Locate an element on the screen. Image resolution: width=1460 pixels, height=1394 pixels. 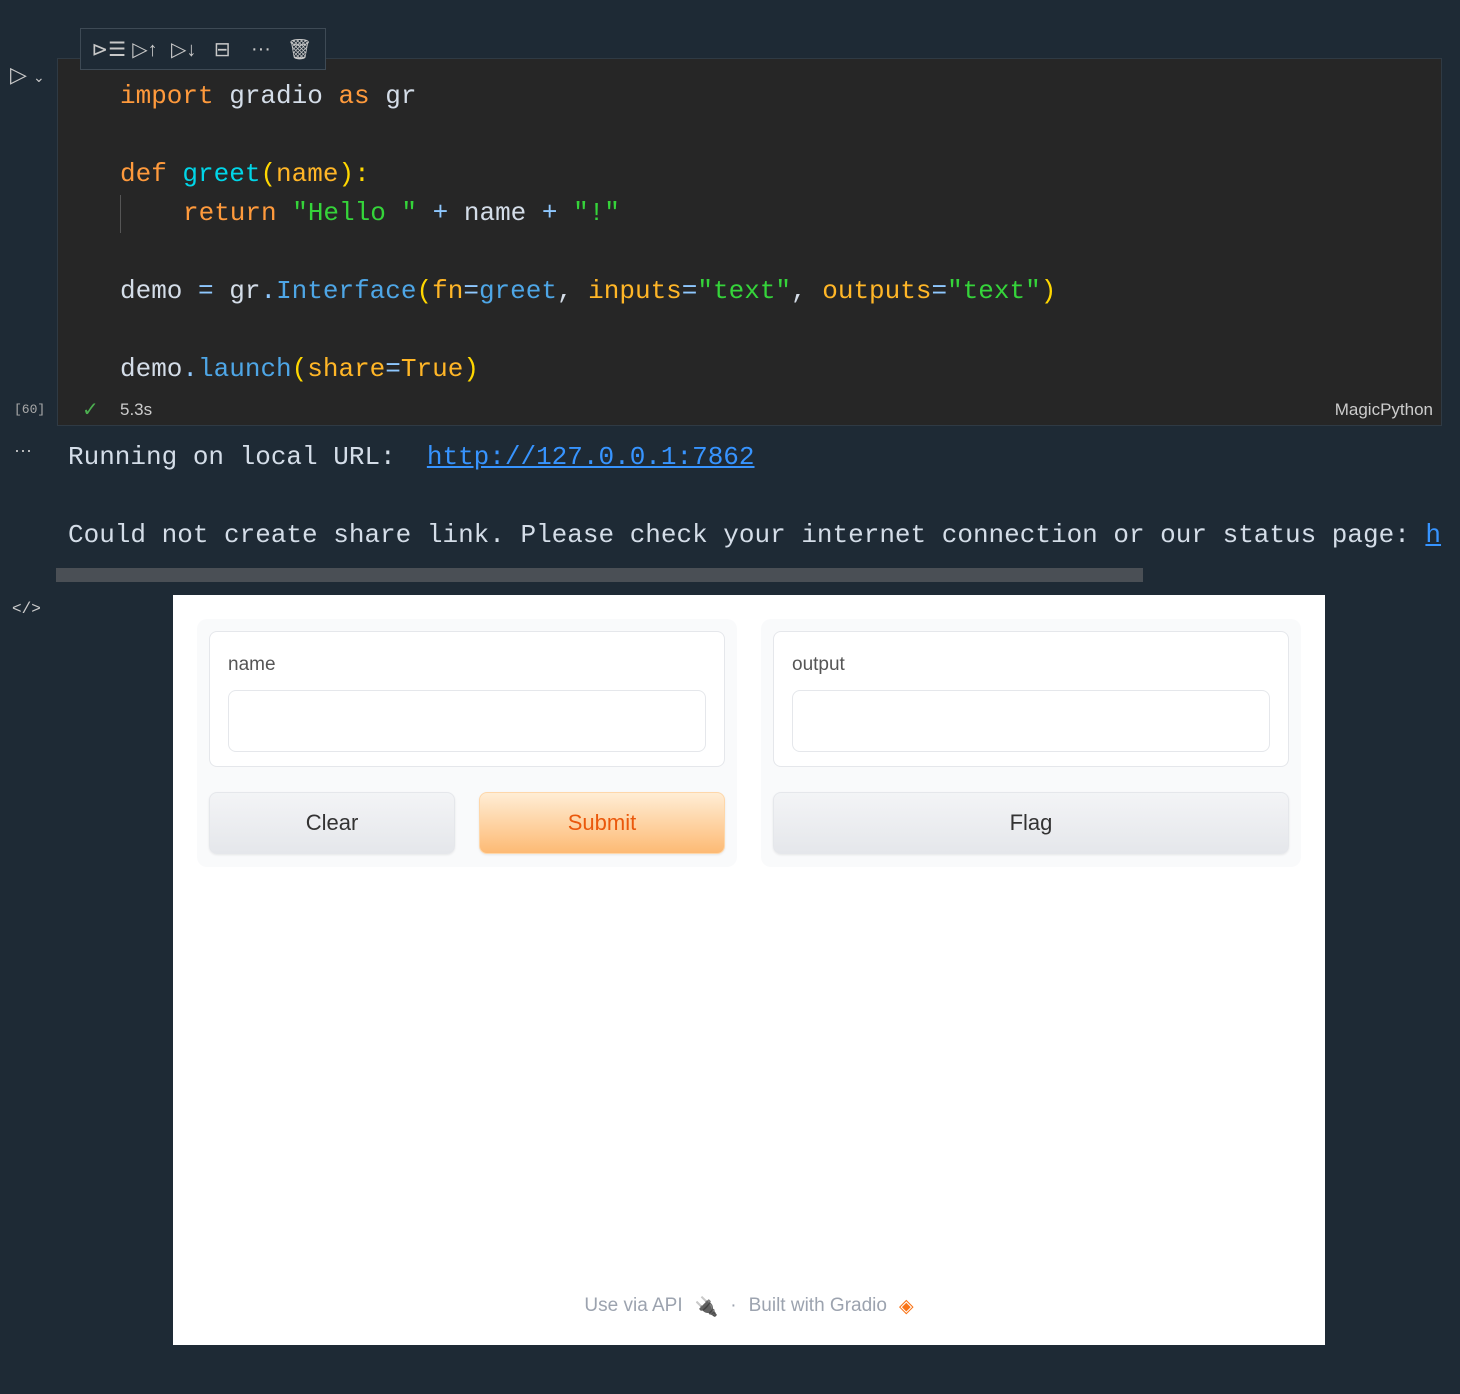
name-input is located at coordinates (467, 721).